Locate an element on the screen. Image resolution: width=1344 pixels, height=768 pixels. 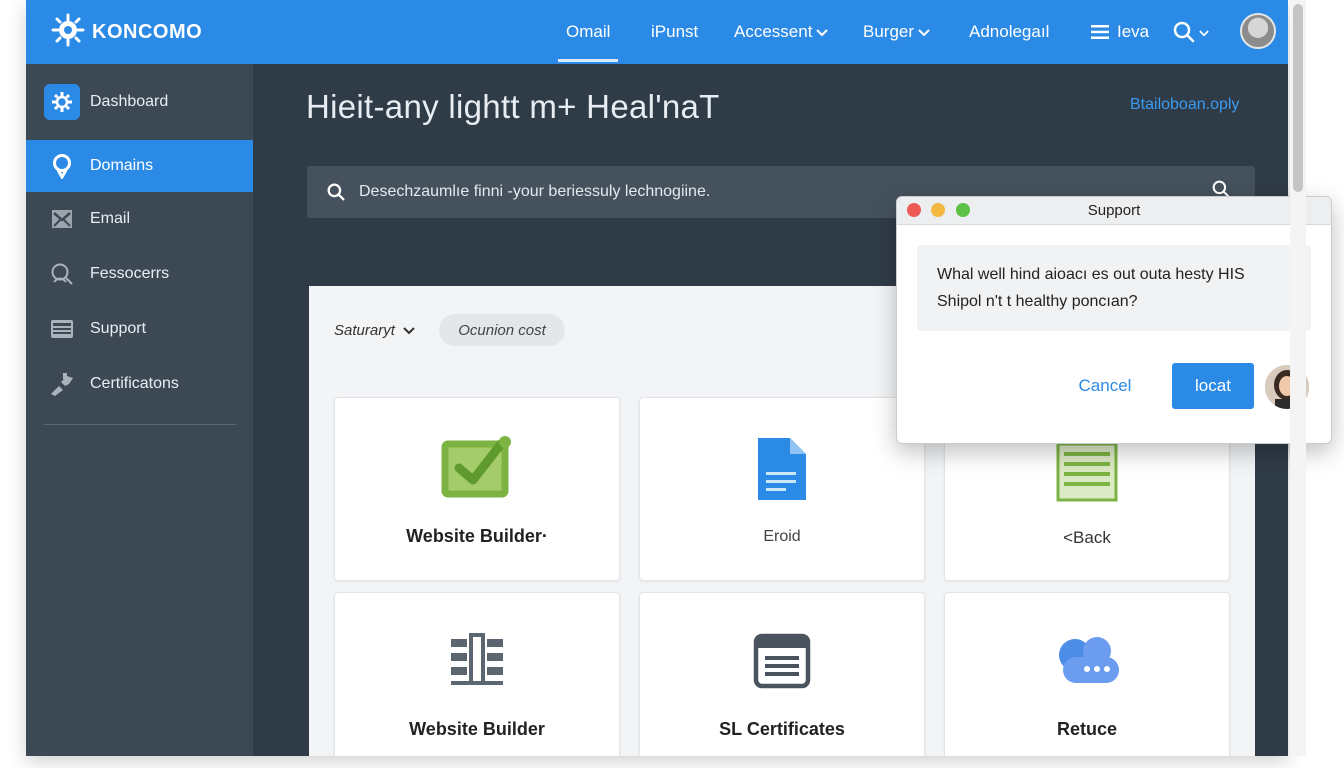
nav-item-omail: Omail is located at coordinates (588, 32).